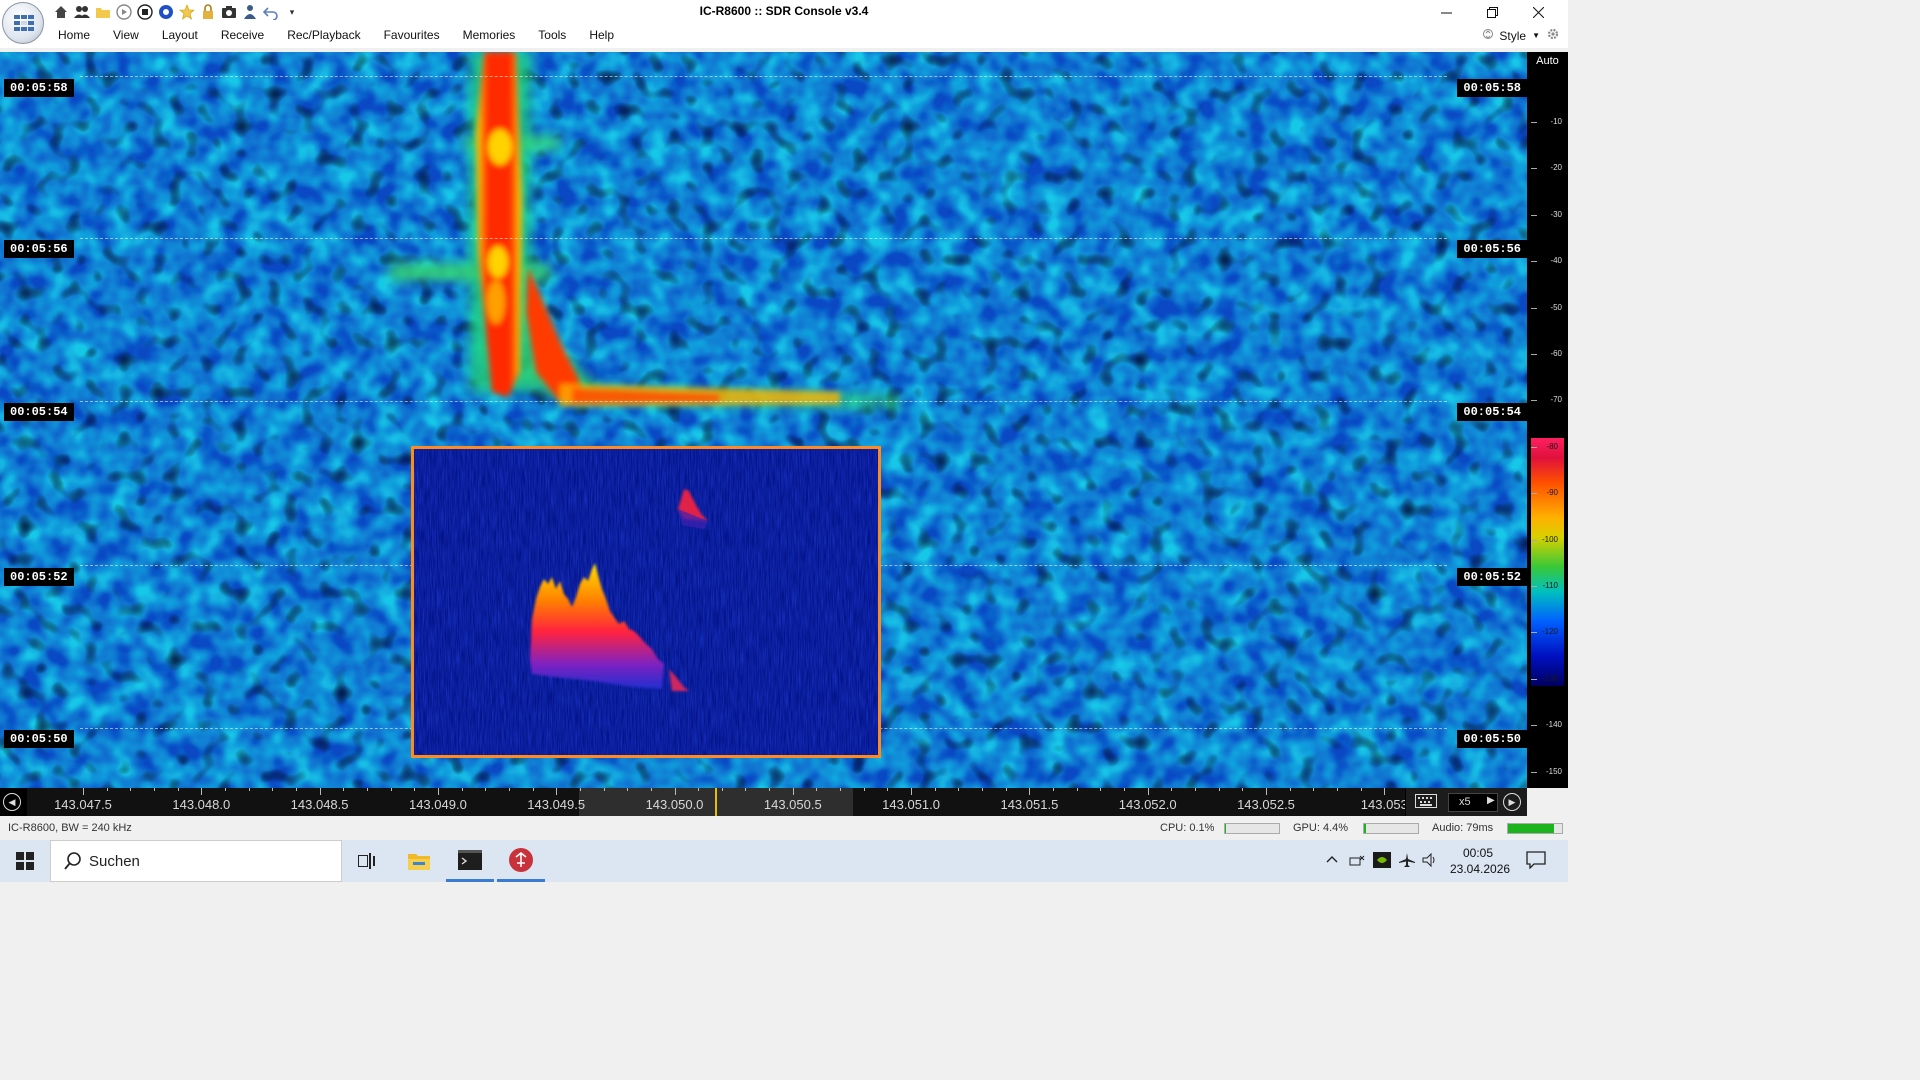 The image size is (1920, 1080). Describe the element at coordinates (126, 35) in the screenshot. I see `menu-view: View` at that location.